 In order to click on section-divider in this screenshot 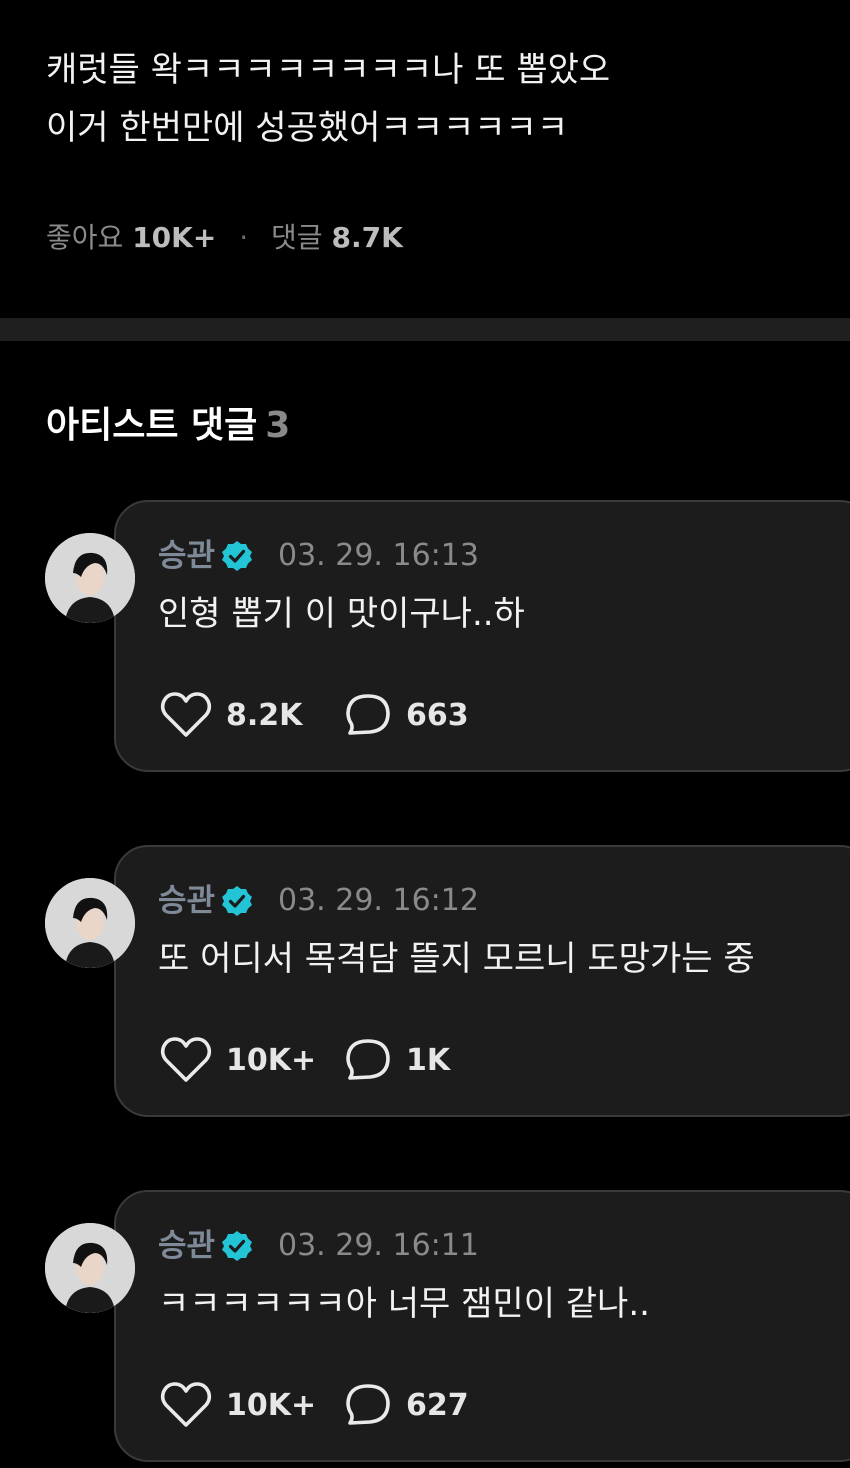, I will do `click(425, 329)`.